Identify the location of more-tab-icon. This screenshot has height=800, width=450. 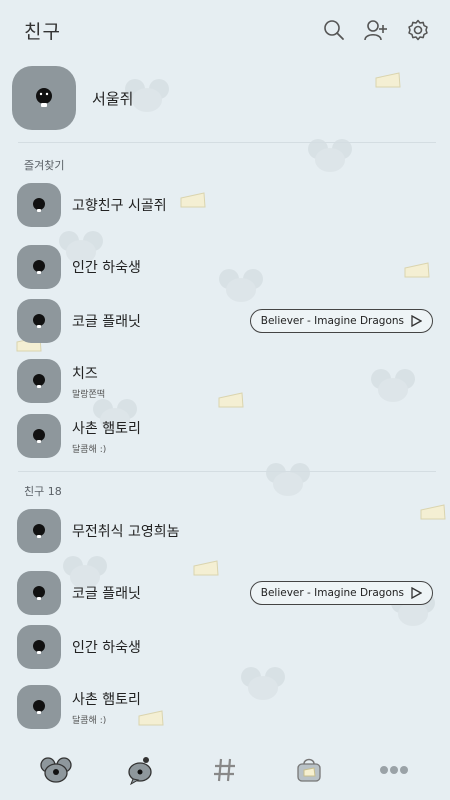
(394, 770).